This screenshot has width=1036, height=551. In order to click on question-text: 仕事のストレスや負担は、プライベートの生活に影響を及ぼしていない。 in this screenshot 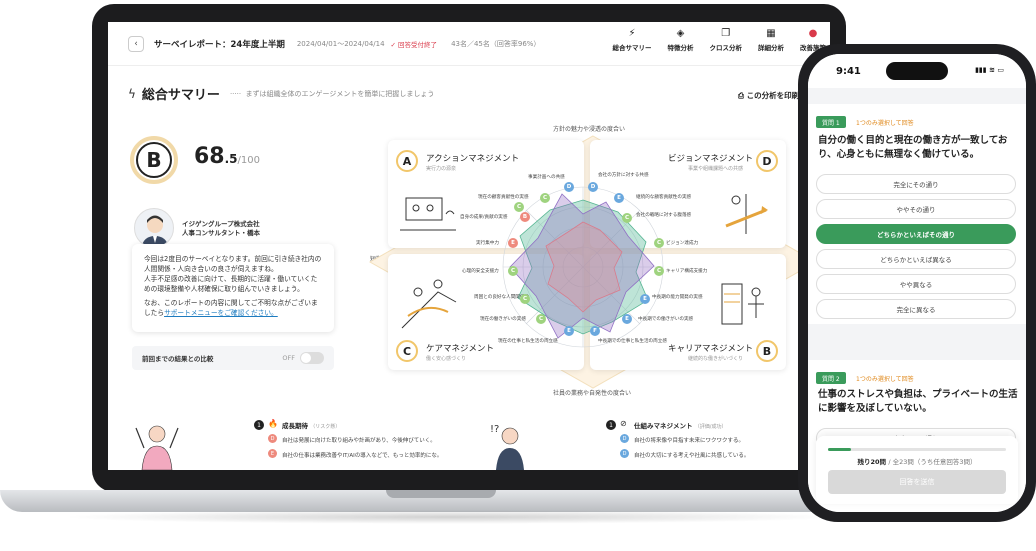, I will do `click(918, 401)`.